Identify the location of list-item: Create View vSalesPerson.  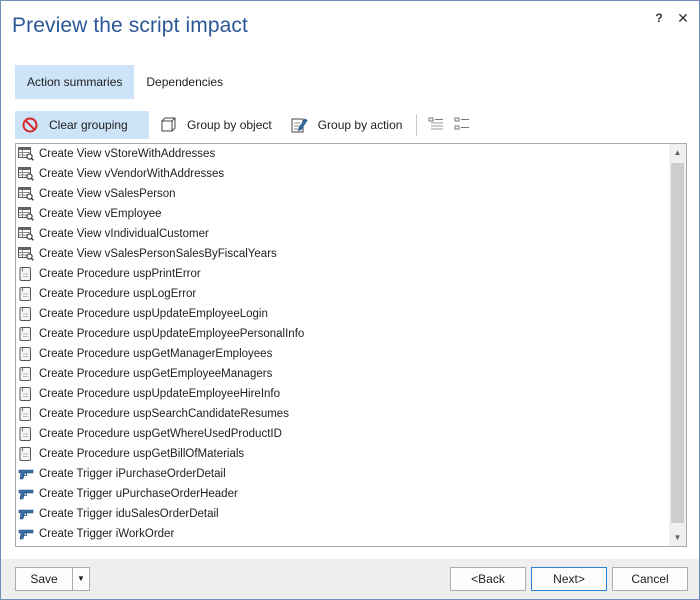
(342, 194).